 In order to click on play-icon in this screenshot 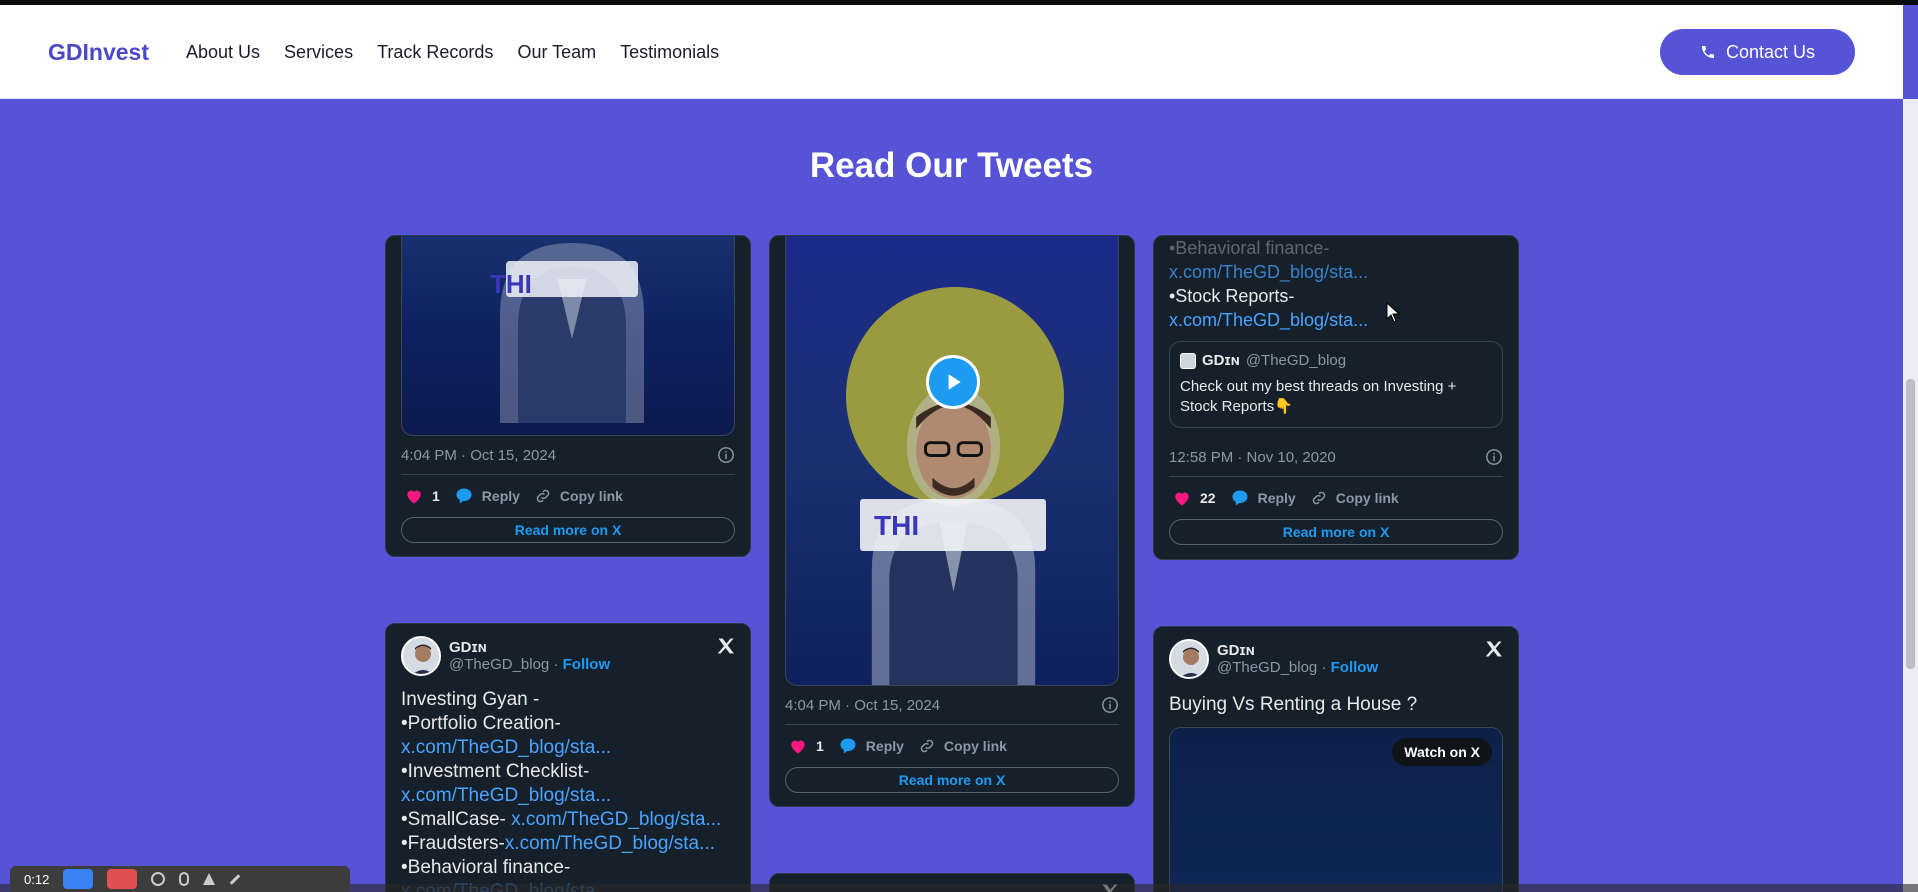, I will do `click(954, 382)`.